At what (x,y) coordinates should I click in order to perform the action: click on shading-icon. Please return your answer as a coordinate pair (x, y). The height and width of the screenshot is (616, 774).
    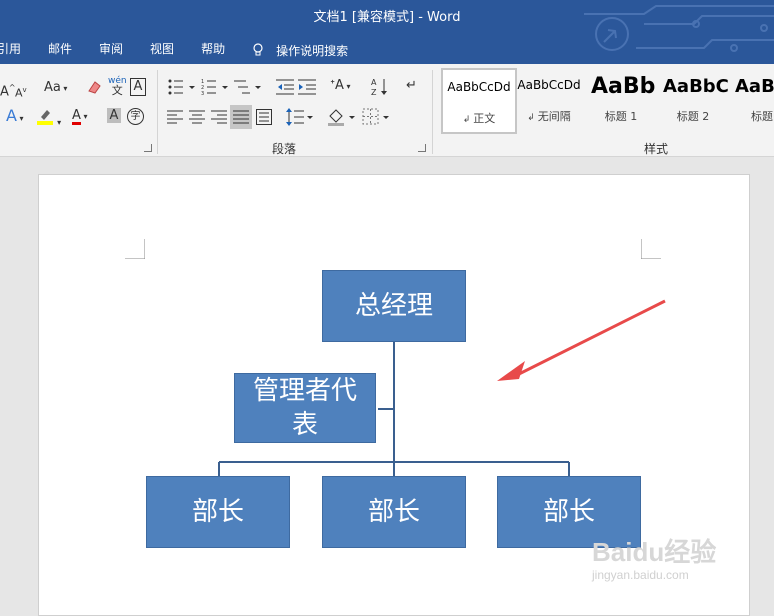
    Looking at the image, I should click on (342, 117).